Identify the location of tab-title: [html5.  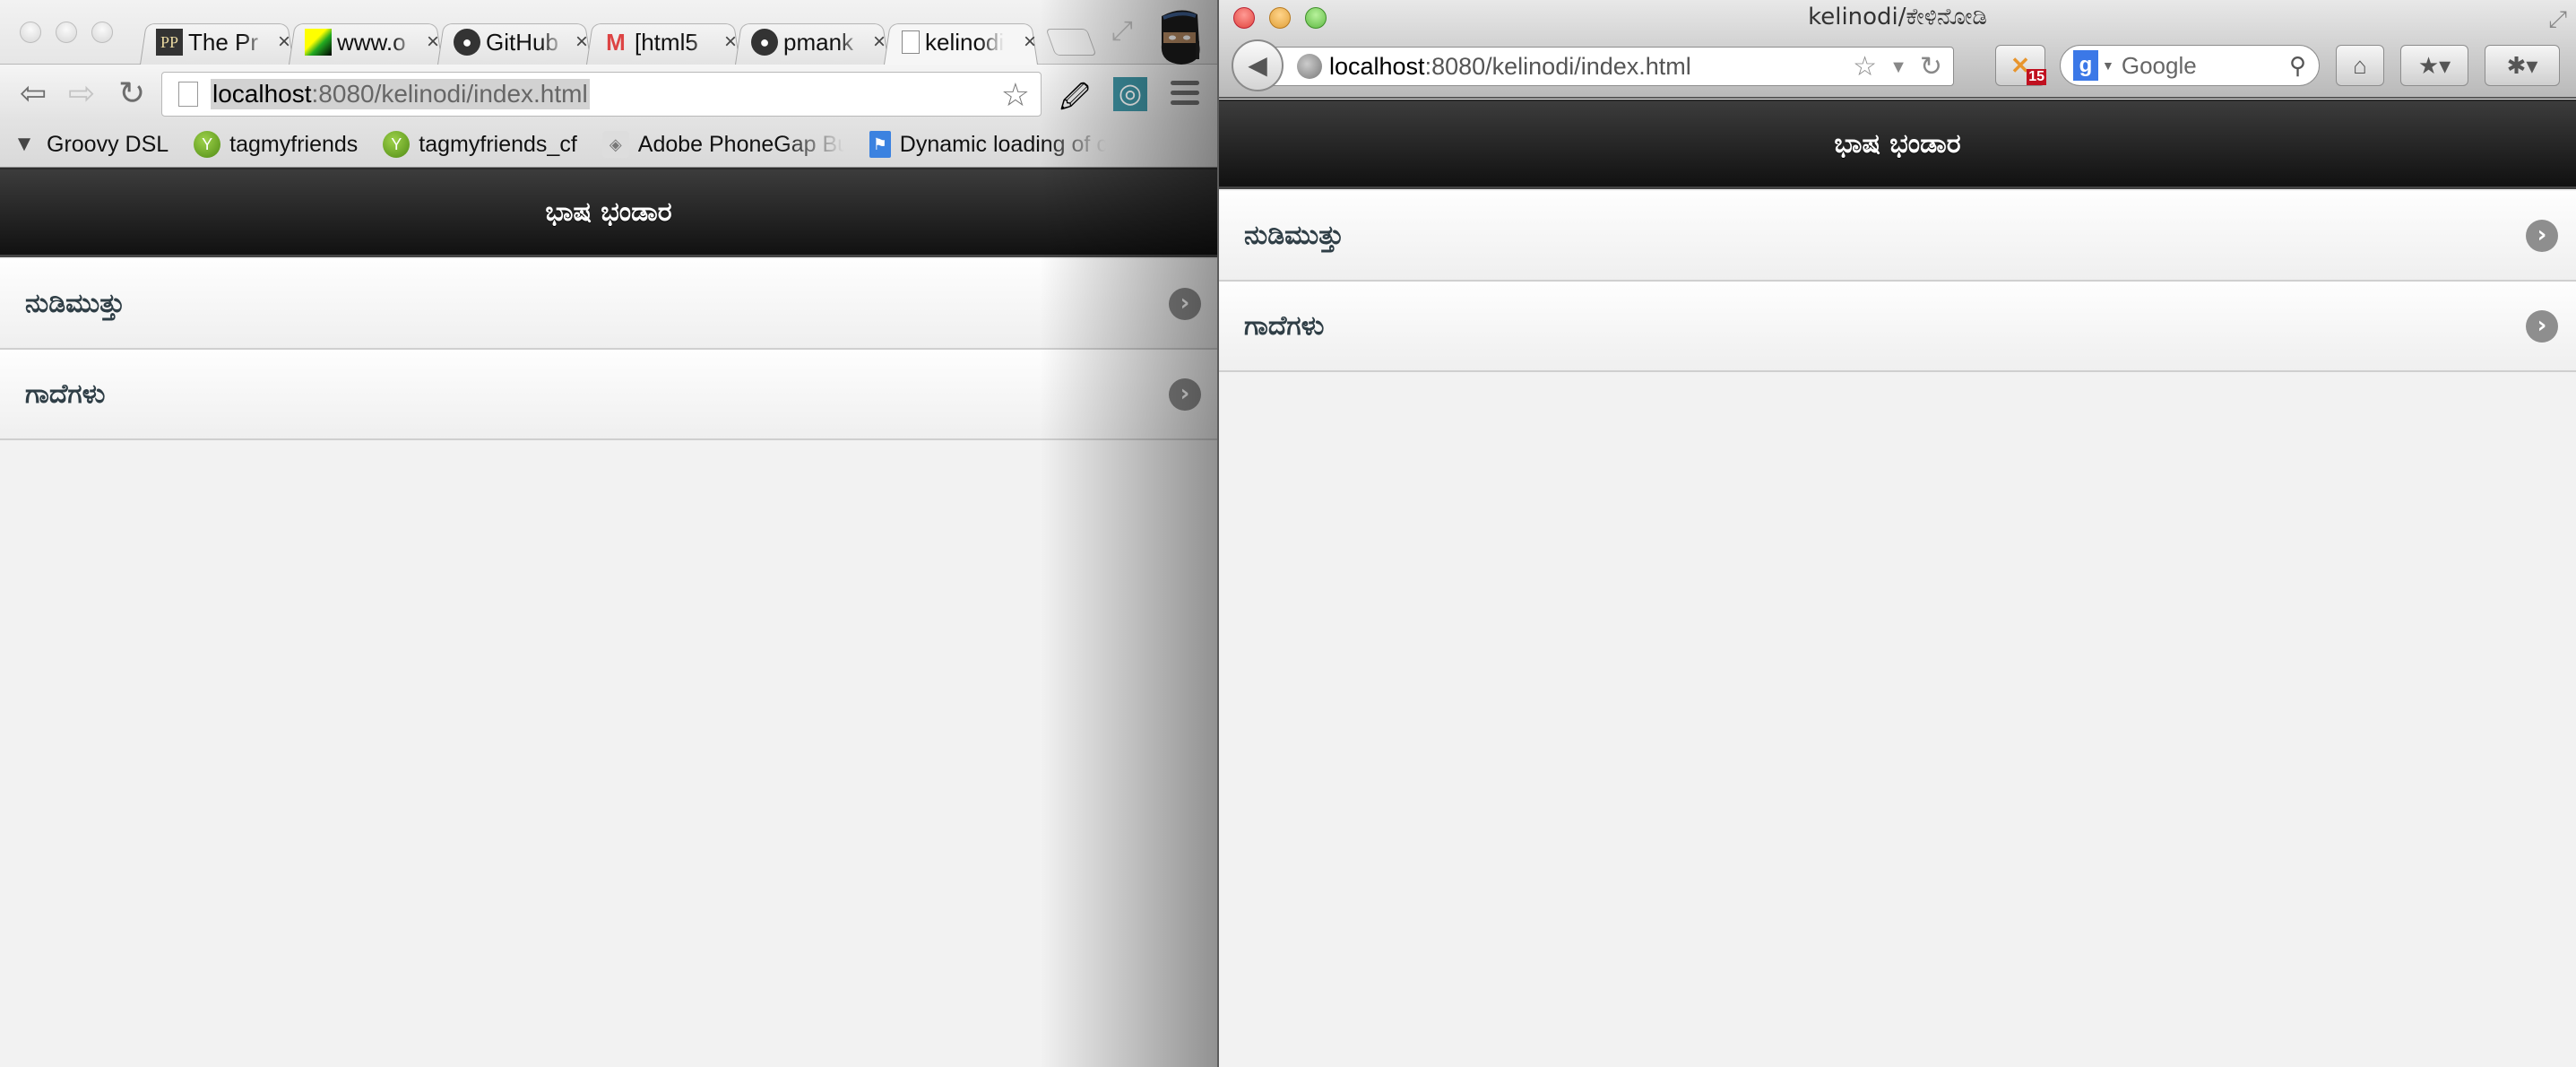
(666, 42).